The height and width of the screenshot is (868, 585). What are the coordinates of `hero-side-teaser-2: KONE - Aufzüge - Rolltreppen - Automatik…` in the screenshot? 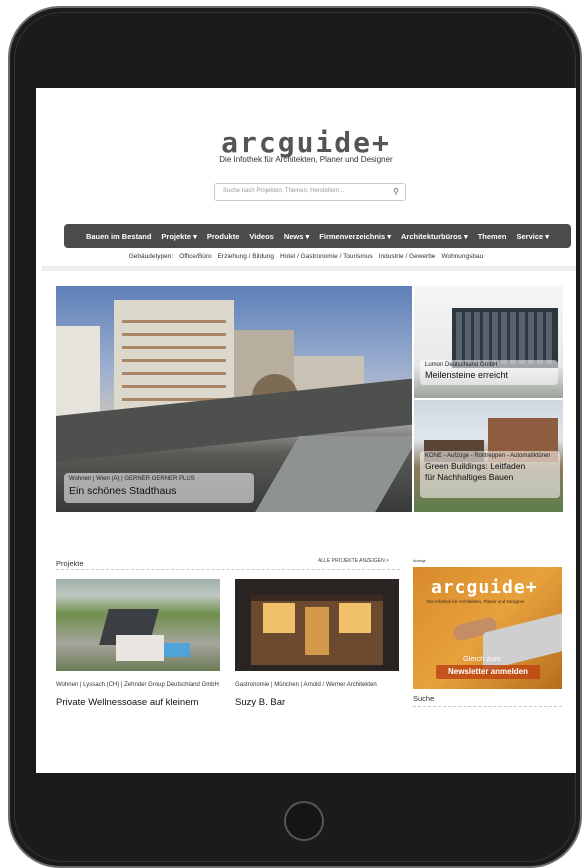 It's located at (488, 456).